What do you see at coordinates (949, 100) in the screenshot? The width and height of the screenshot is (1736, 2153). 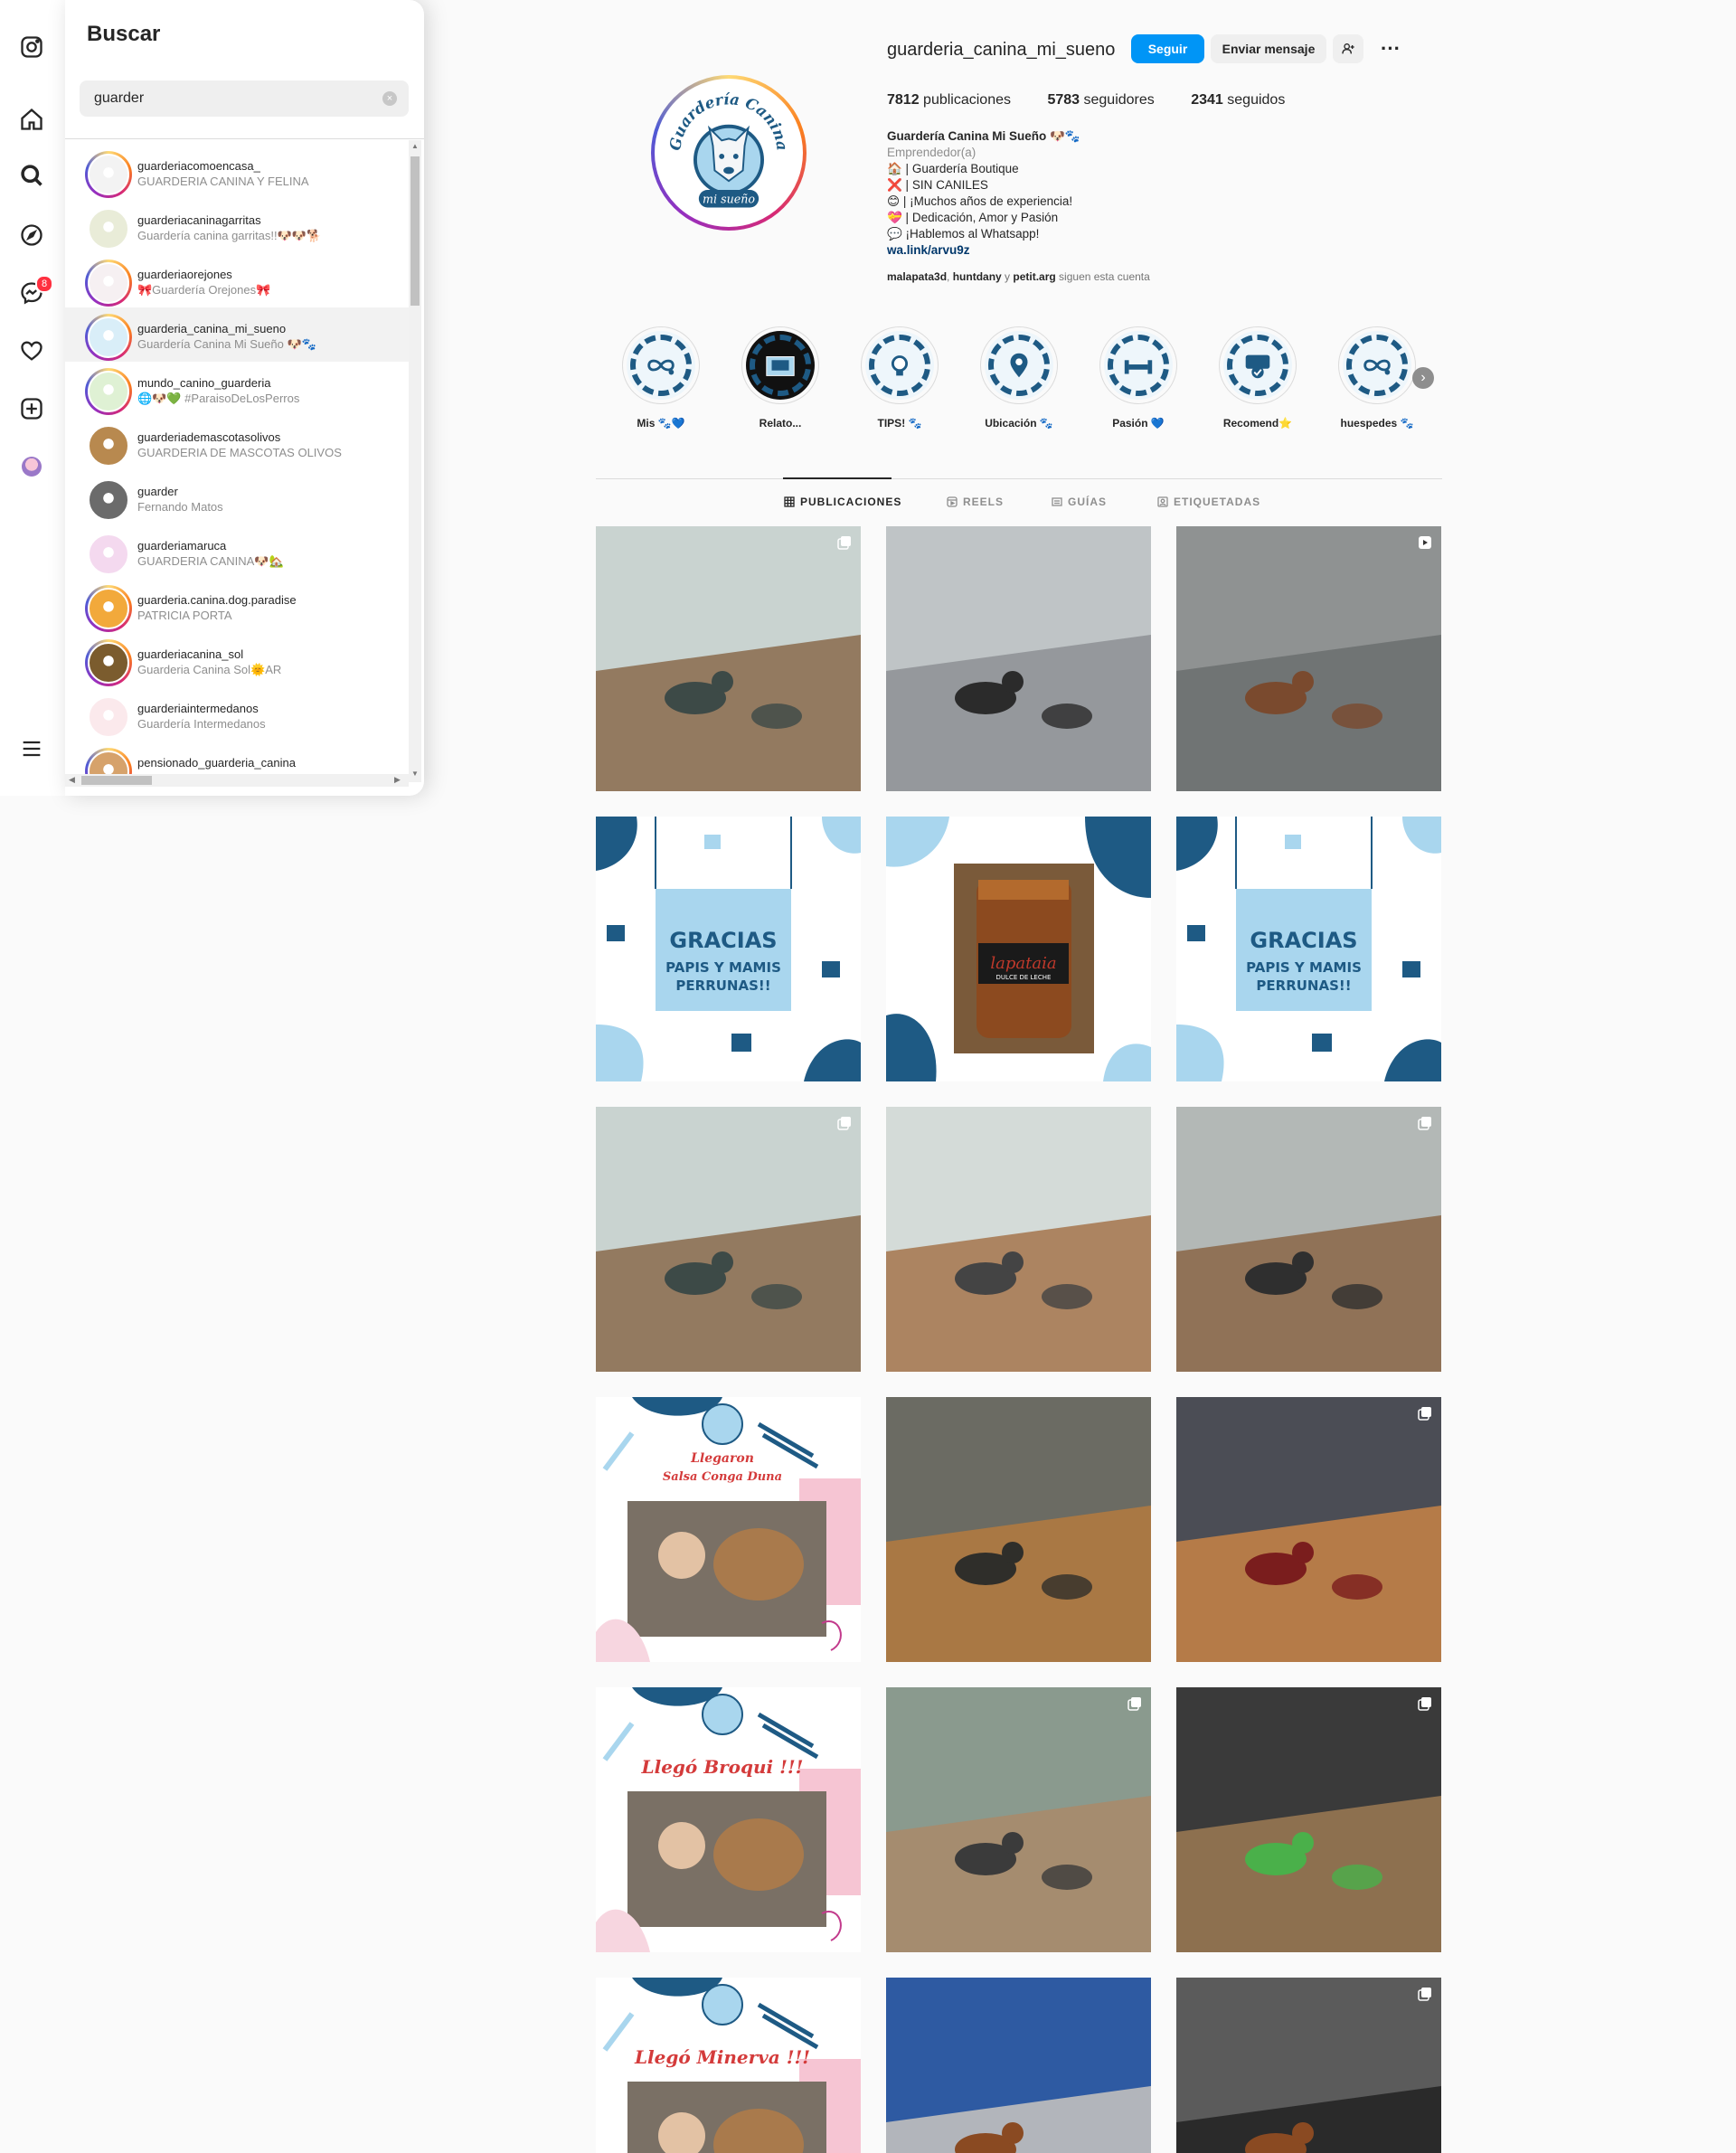 I see `posts-count: 7812 publicaciones` at bounding box center [949, 100].